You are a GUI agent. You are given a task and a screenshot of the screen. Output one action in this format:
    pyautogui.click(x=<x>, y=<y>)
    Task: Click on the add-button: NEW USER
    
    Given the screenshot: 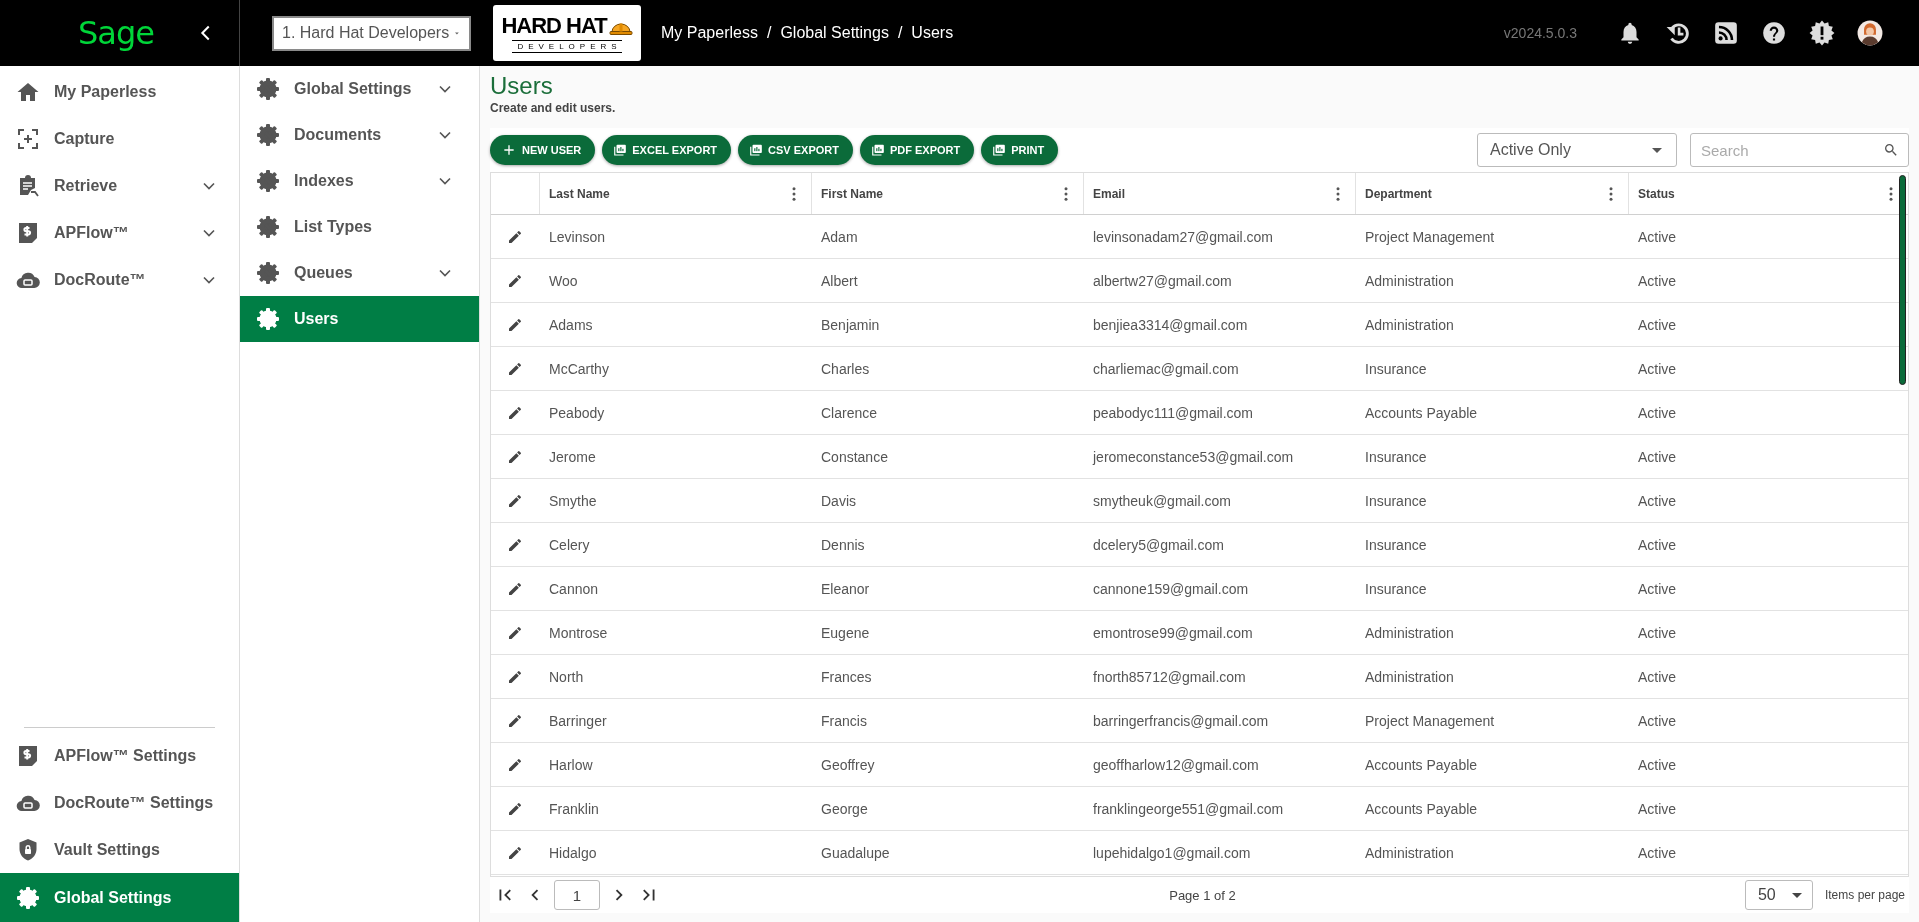 What is the action you would take?
    pyautogui.click(x=543, y=150)
    